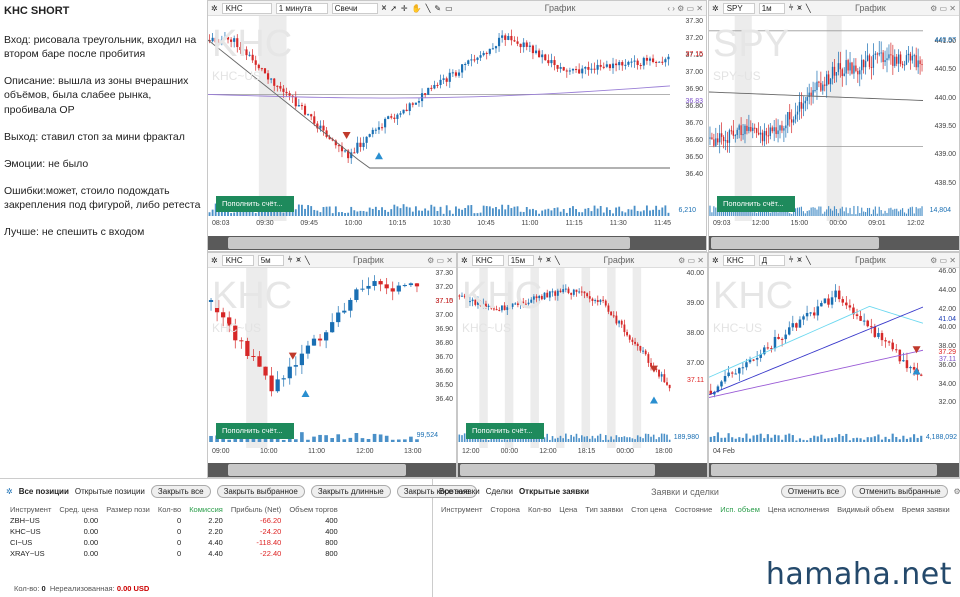 The width and height of the screenshot is (960, 597). I want to click on chart-type-select: Свечи, so click(354, 8).